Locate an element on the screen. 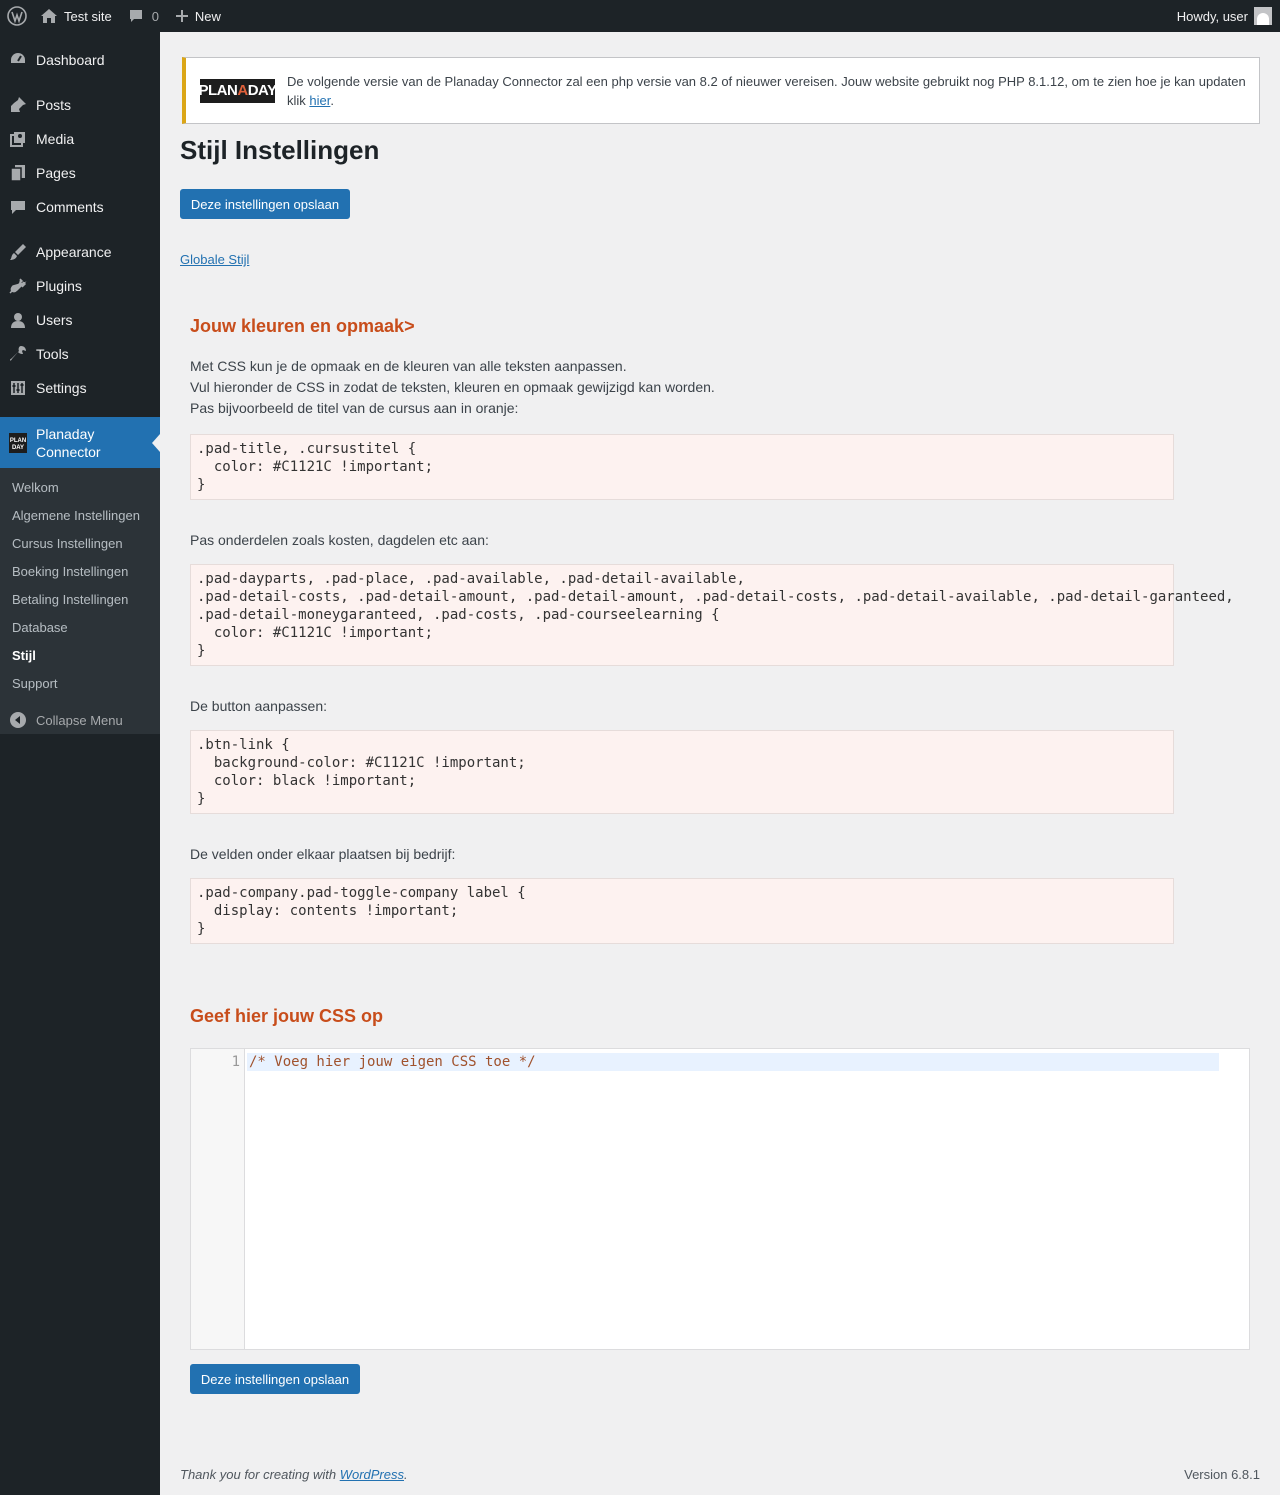 This screenshot has height=1495, width=1280. notice-link: hier is located at coordinates (319, 100).